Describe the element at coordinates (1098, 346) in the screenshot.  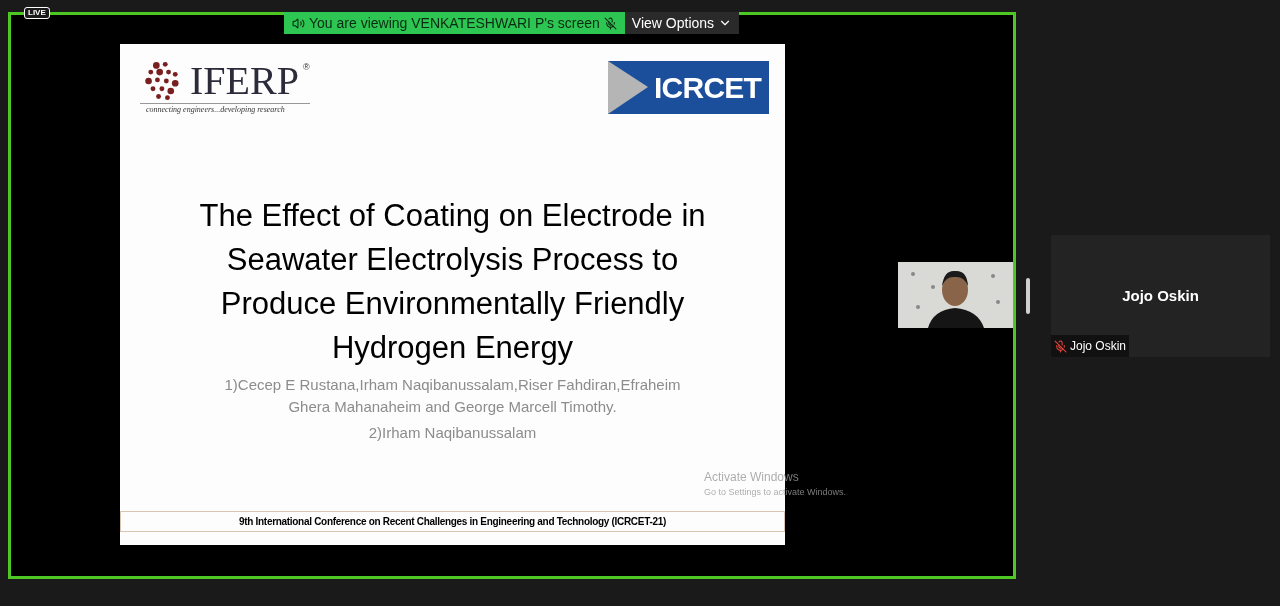
I see `participant-label: Jojo Oskin` at that location.